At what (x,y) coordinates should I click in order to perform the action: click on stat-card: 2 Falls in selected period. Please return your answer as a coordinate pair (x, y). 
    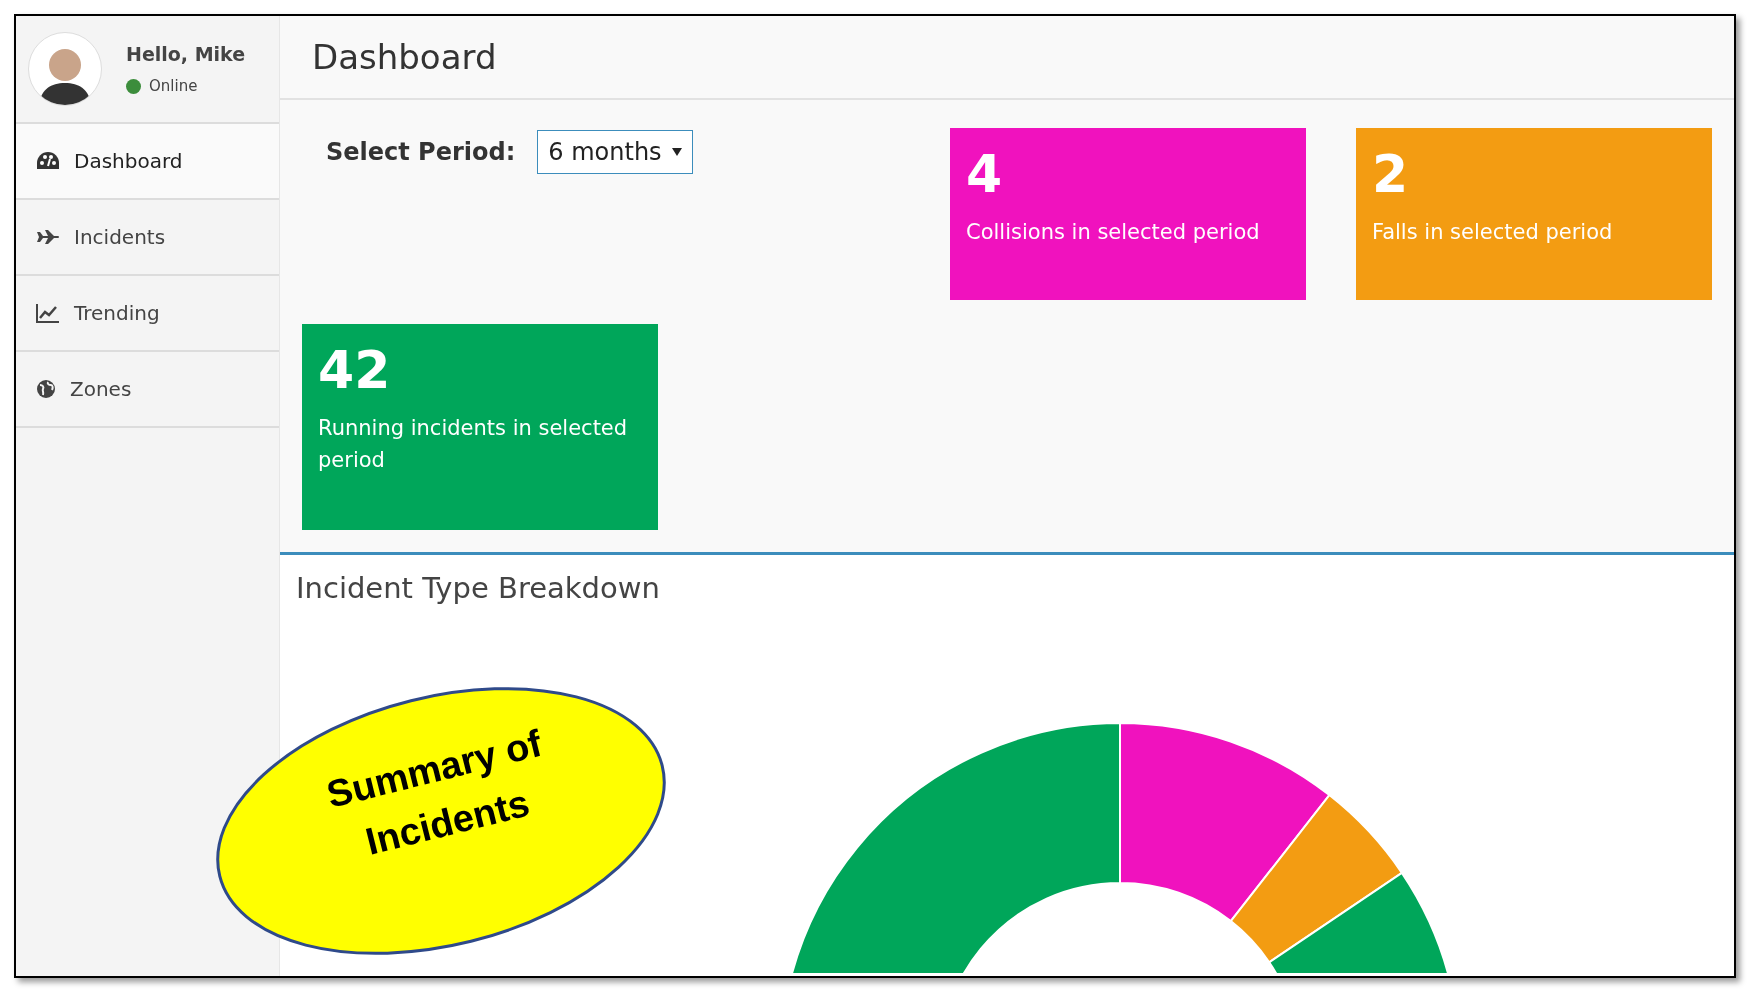
    Looking at the image, I should click on (1534, 214).